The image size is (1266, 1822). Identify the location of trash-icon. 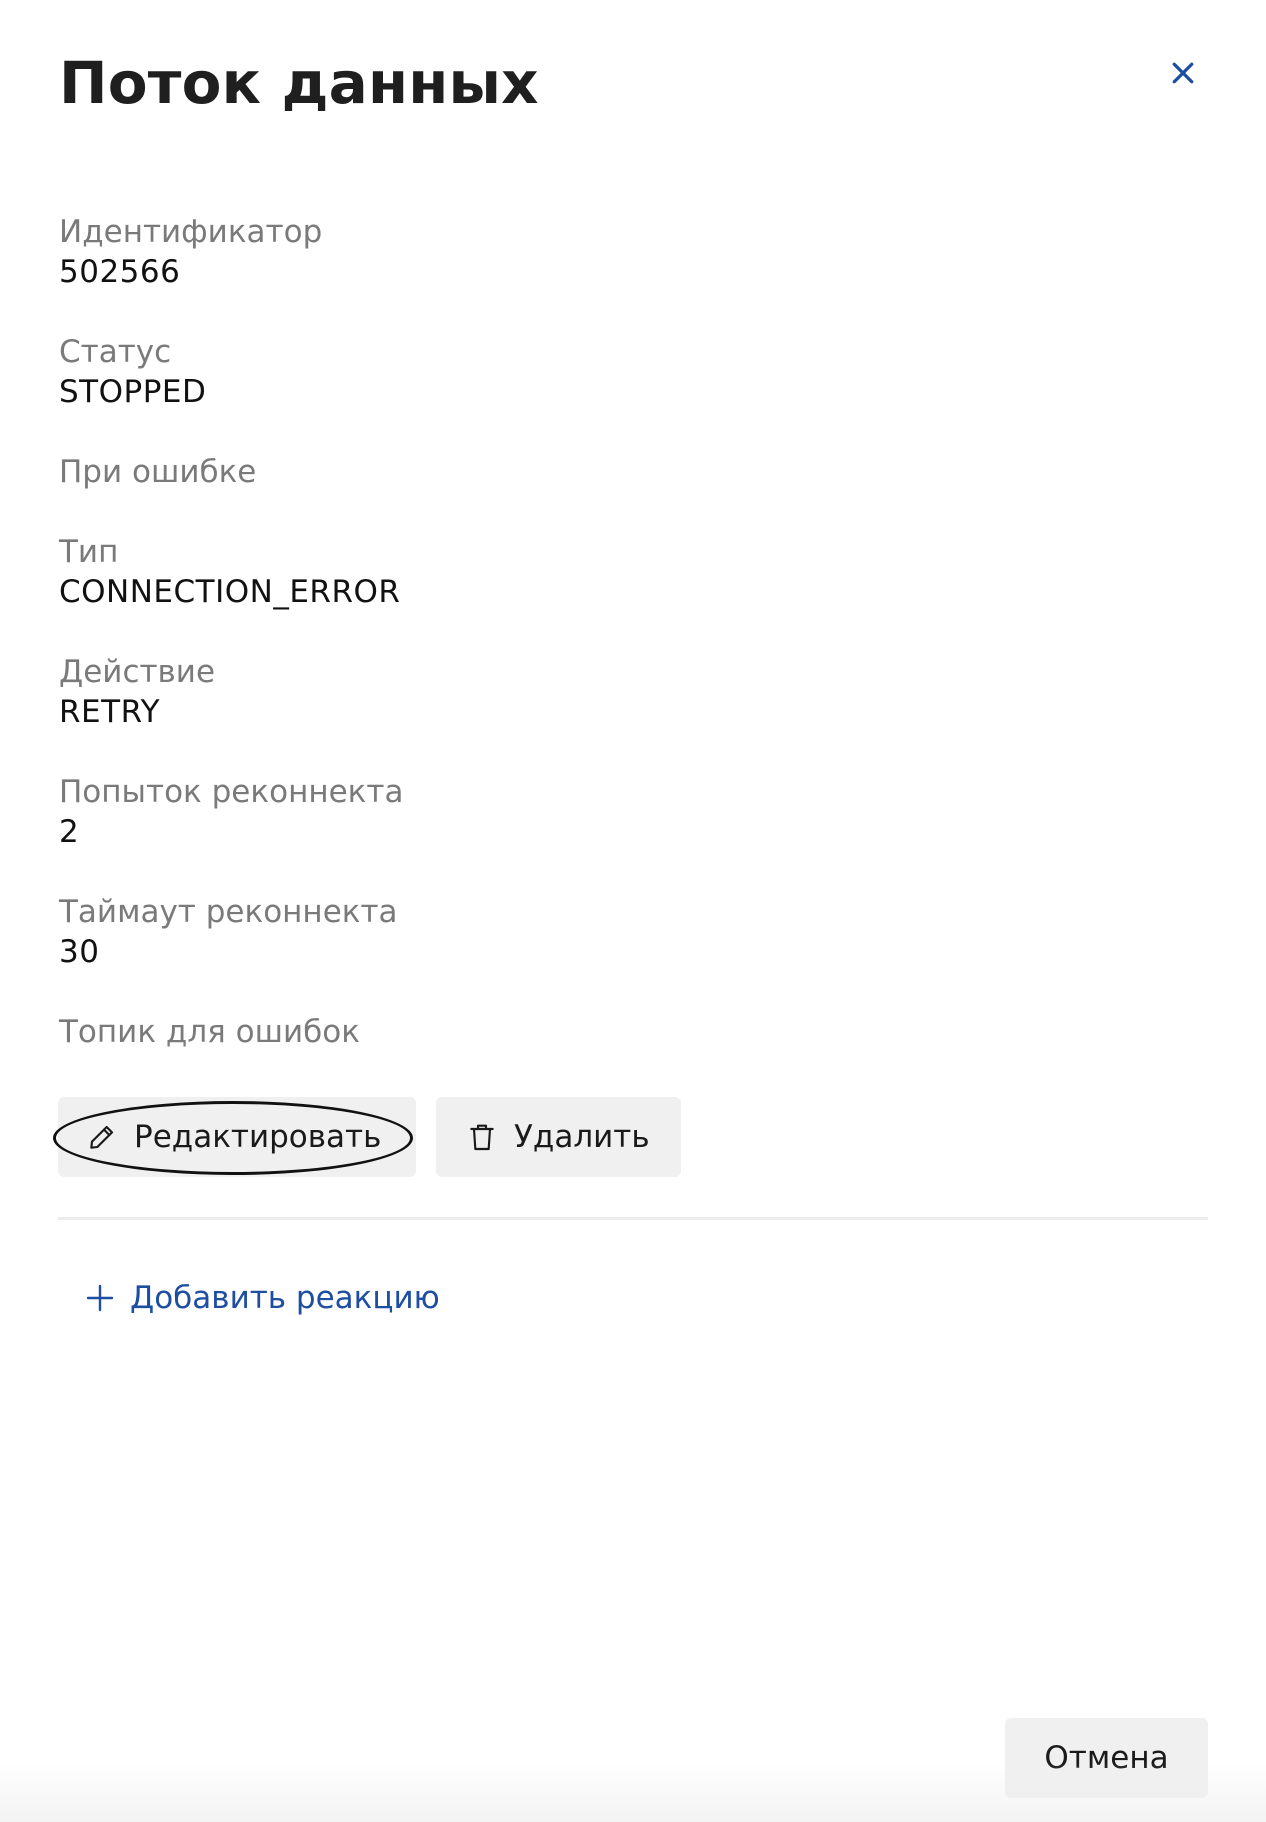
(482, 1137).